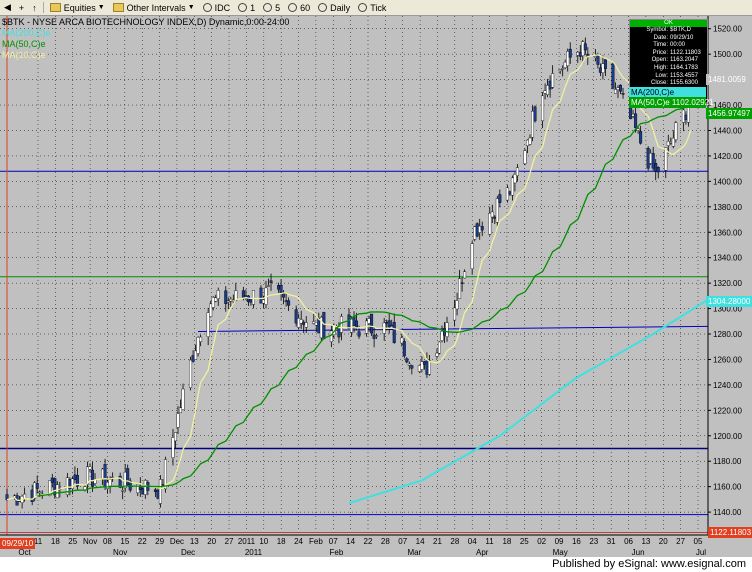 The height and width of the screenshot is (572, 752). What do you see at coordinates (254, 552) in the screenshot?
I see `x-month-label: 2011` at bounding box center [254, 552].